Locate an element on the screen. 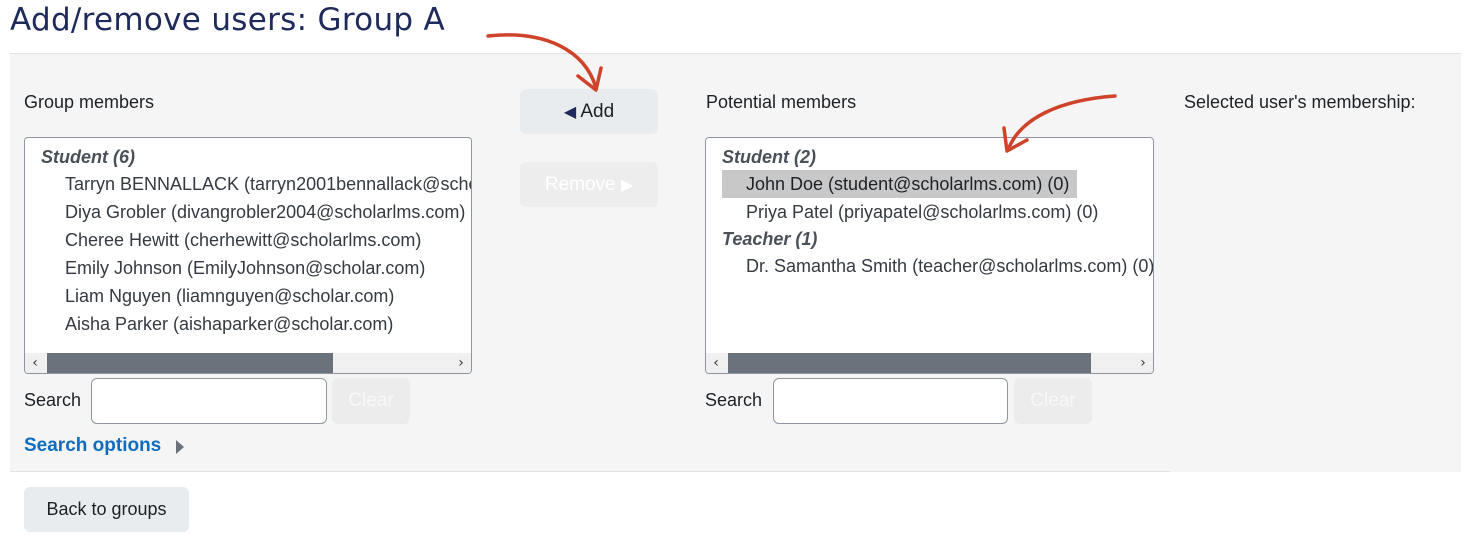 This screenshot has height=543, width=1466. group-members-search-input is located at coordinates (209, 401).